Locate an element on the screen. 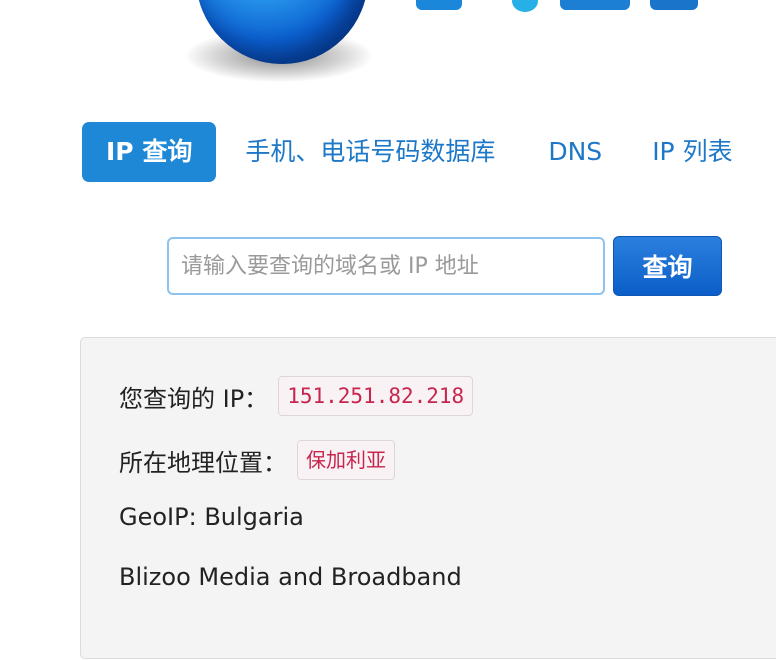  main-nav: IP 查询 手机、电话号码数据库 DNS IP 列表 is located at coordinates (418, 152).